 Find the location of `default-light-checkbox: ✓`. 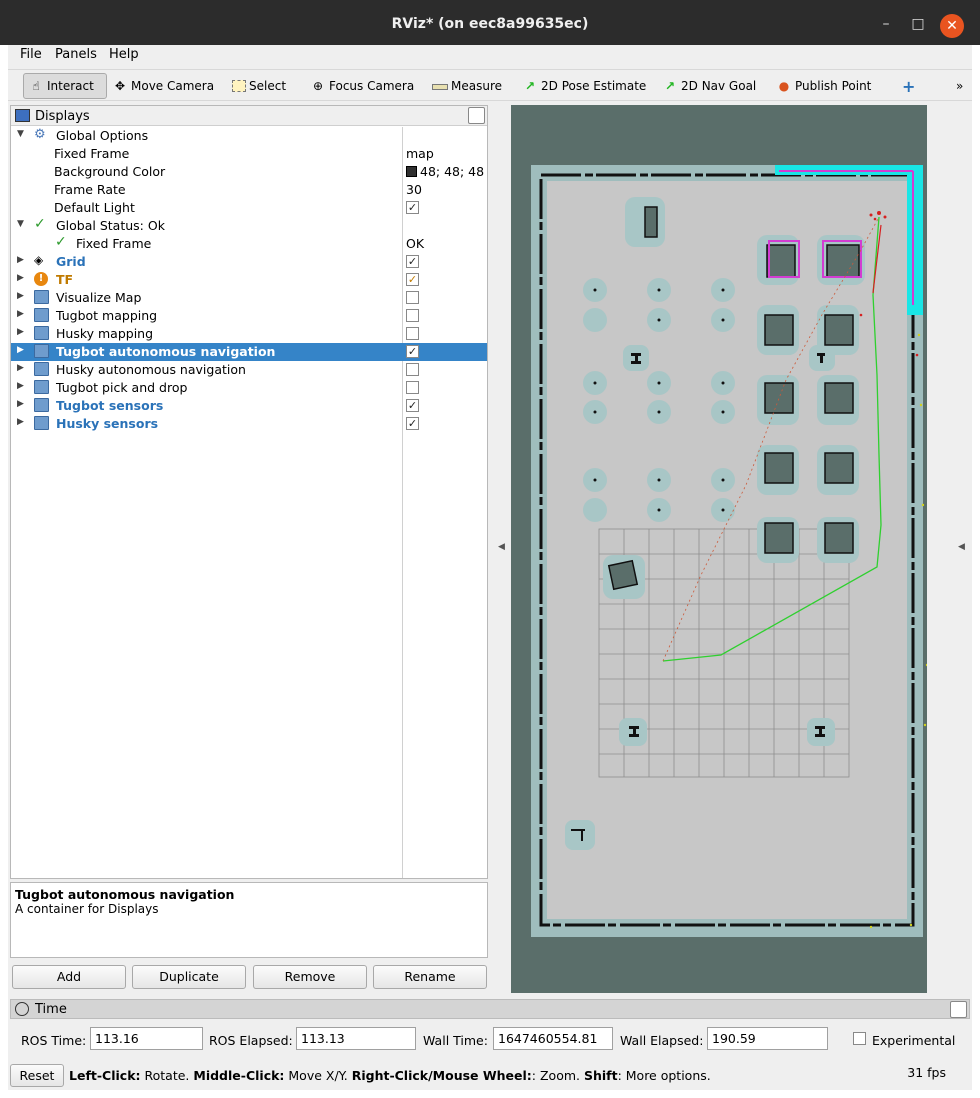

default-light-checkbox: ✓ is located at coordinates (412, 207).